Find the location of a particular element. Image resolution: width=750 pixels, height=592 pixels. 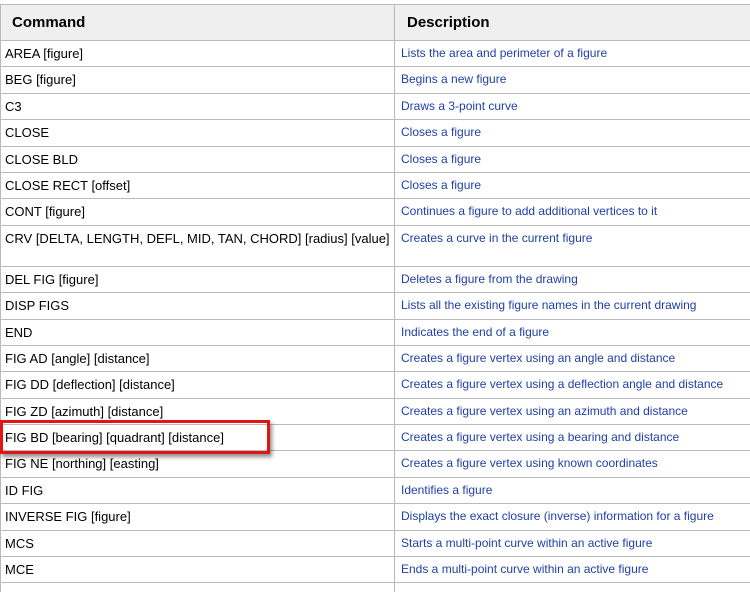

table-row: ID FIG Identifies a figure is located at coordinates (375, 490).